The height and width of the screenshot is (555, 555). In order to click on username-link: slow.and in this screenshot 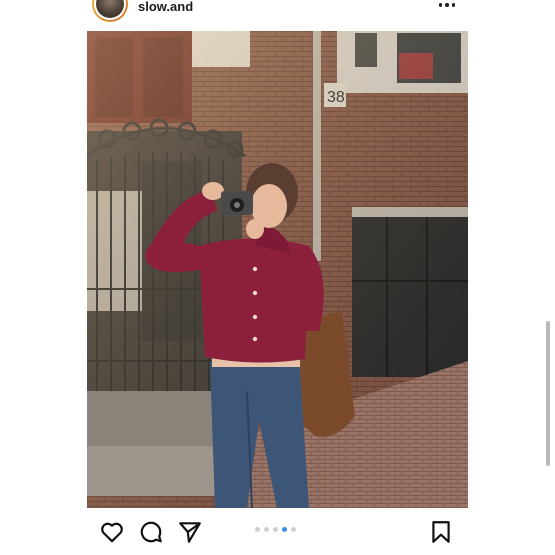, I will do `click(165, 7)`.